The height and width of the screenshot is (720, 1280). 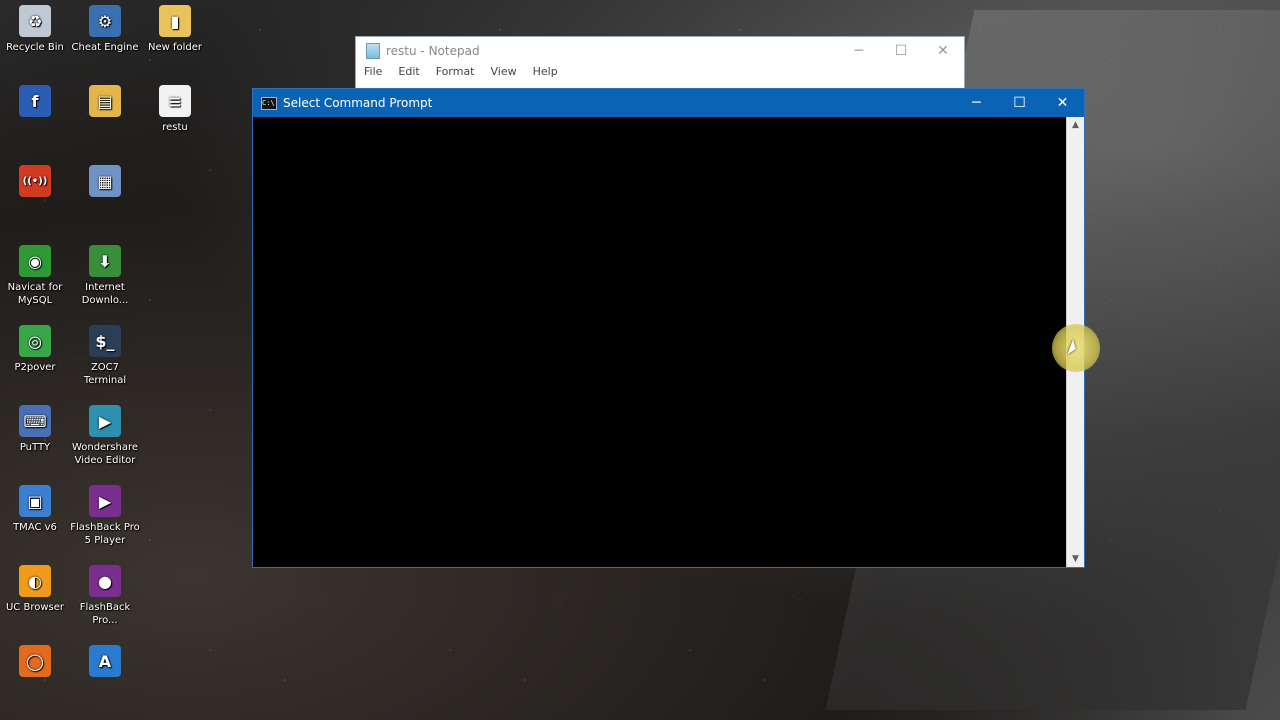 I want to click on desktop-shortcut: ≡ restu, so click(x=175, y=109).